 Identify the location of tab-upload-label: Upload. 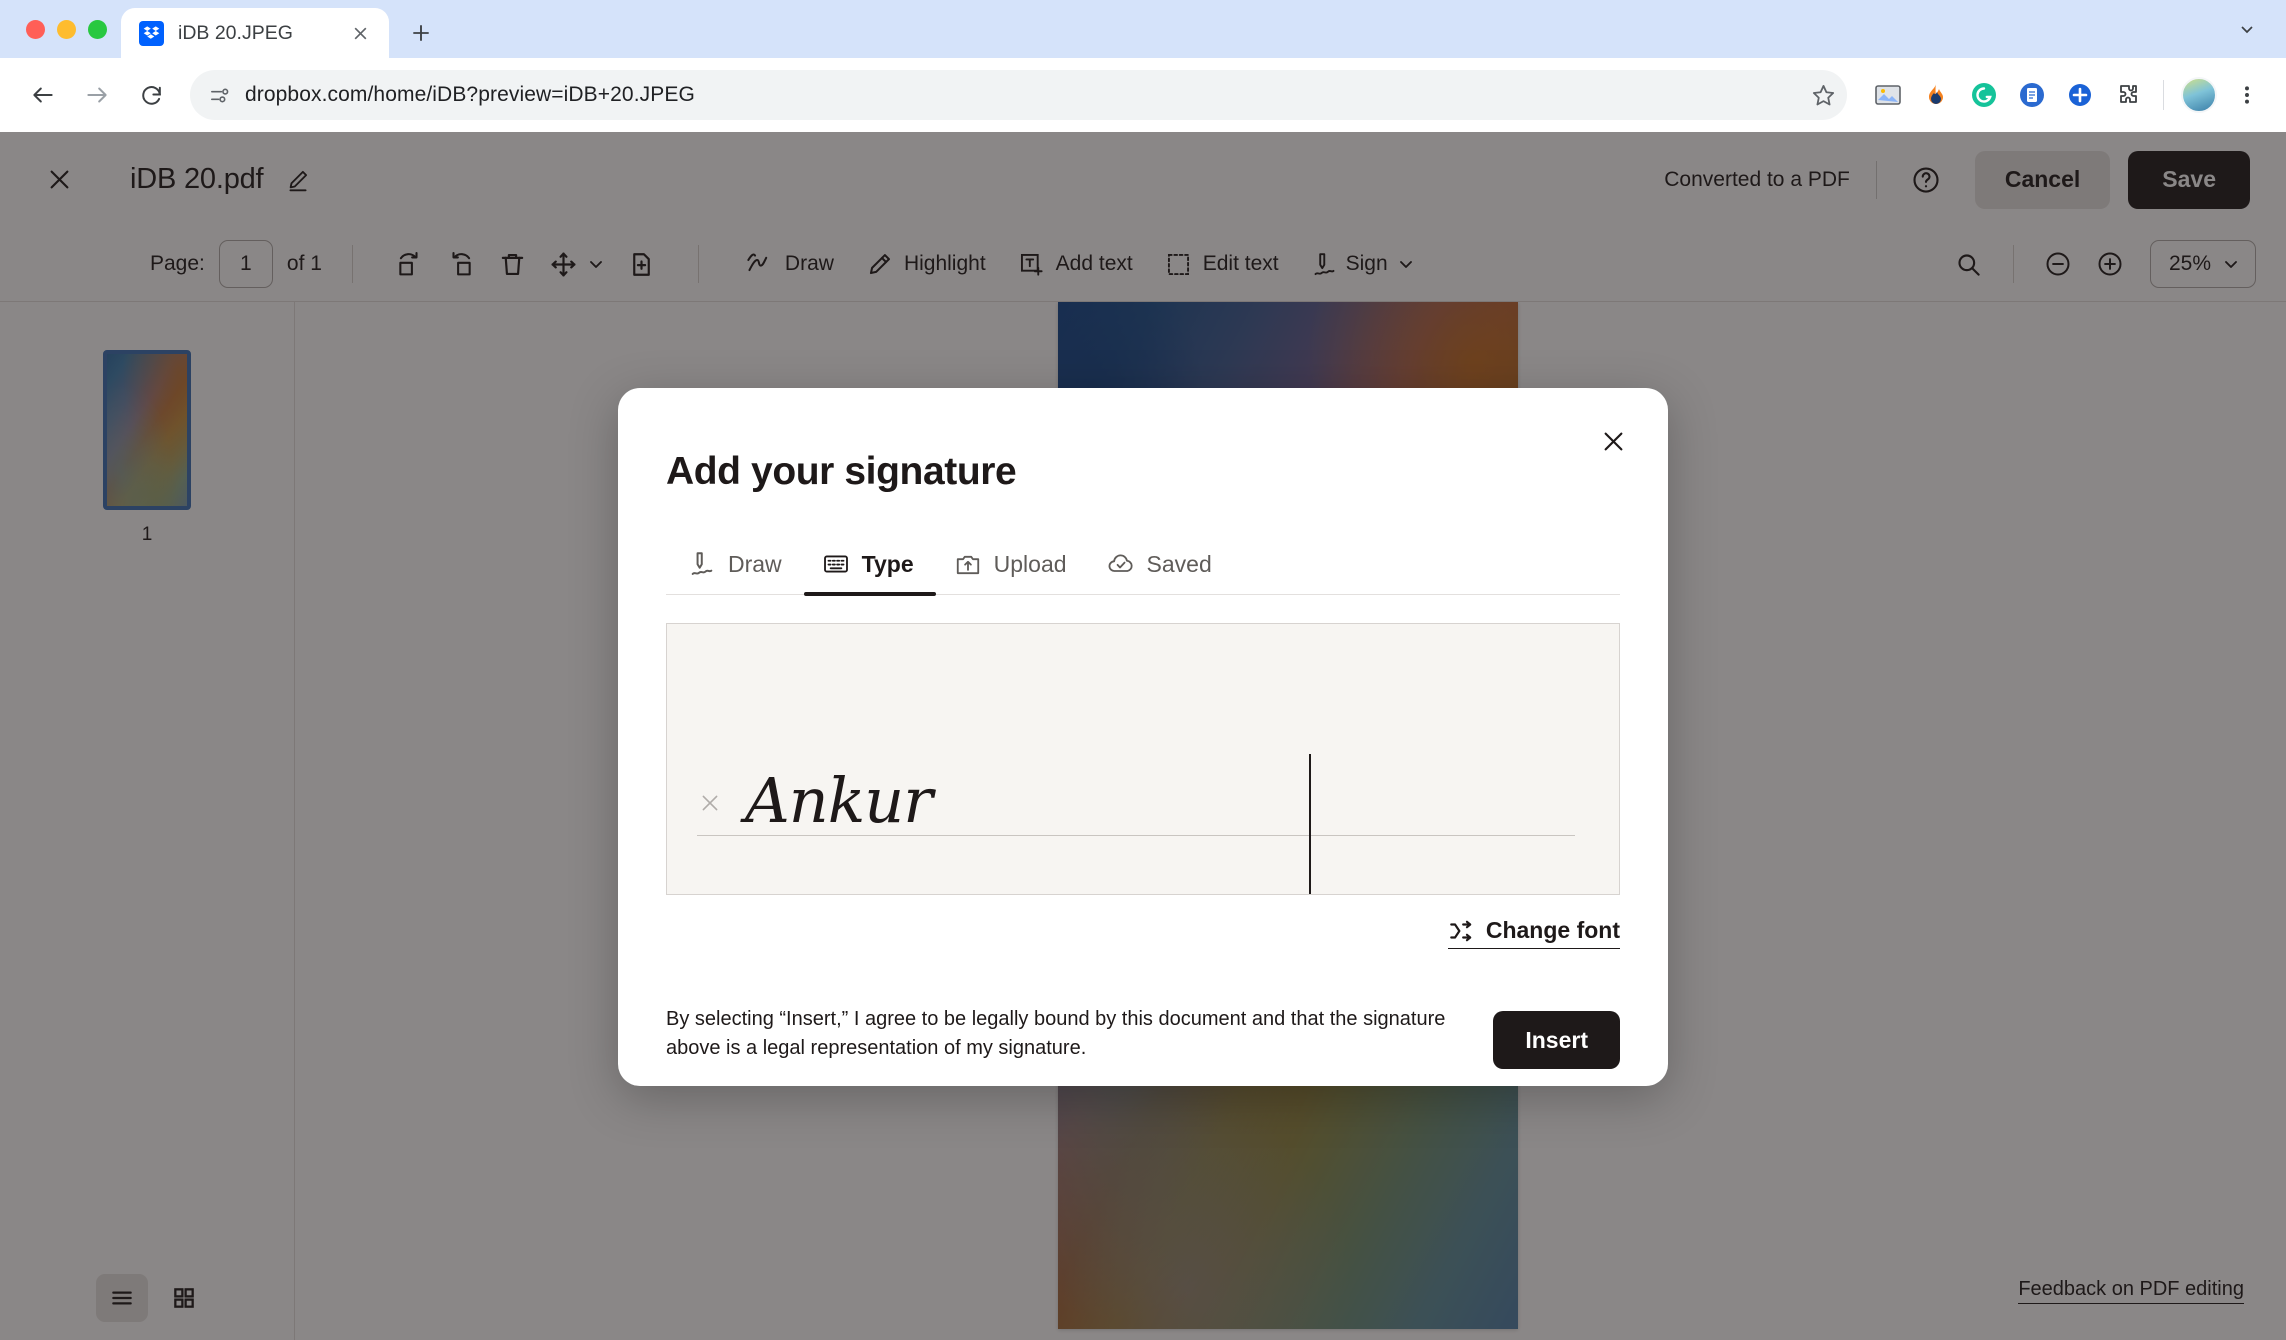
(1030, 563).